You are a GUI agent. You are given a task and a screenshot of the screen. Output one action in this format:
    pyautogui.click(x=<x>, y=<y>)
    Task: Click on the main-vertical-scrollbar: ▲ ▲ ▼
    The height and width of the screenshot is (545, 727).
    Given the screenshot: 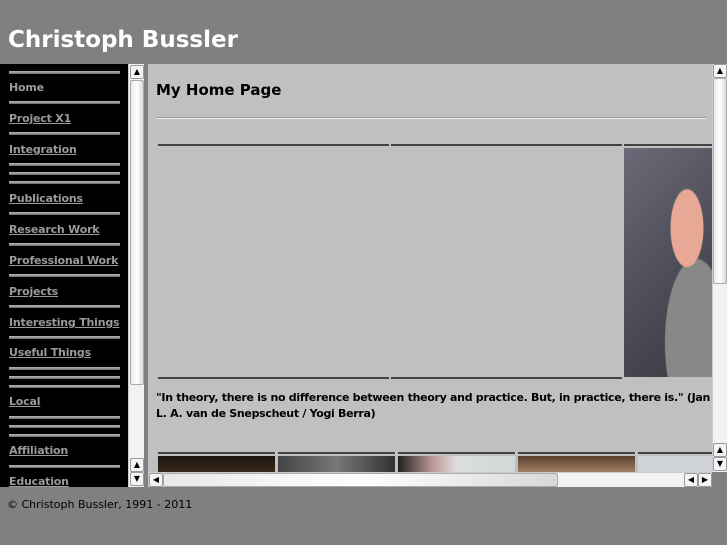 What is the action you would take?
    pyautogui.click(x=719, y=268)
    